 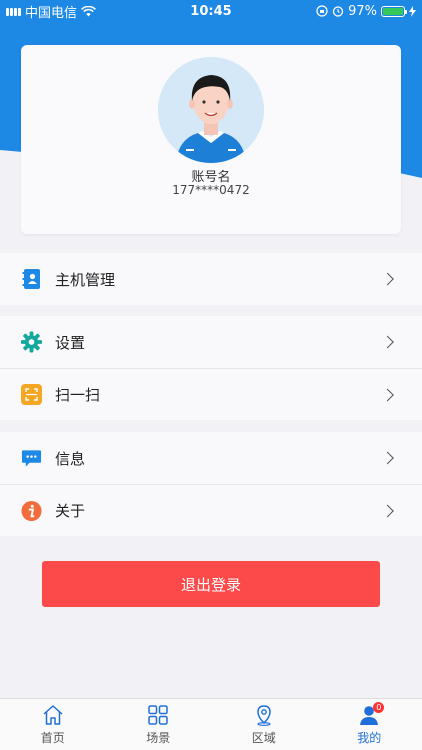 I want to click on message-icon, so click(x=31, y=458).